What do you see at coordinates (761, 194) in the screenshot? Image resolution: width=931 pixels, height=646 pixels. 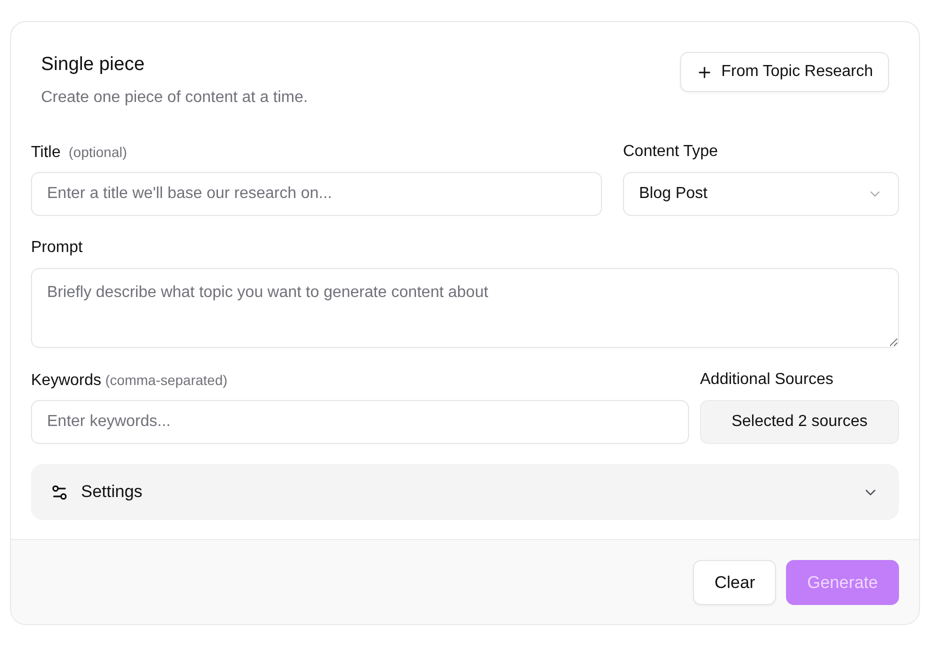 I see `content-type-select: Blog Post` at bounding box center [761, 194].